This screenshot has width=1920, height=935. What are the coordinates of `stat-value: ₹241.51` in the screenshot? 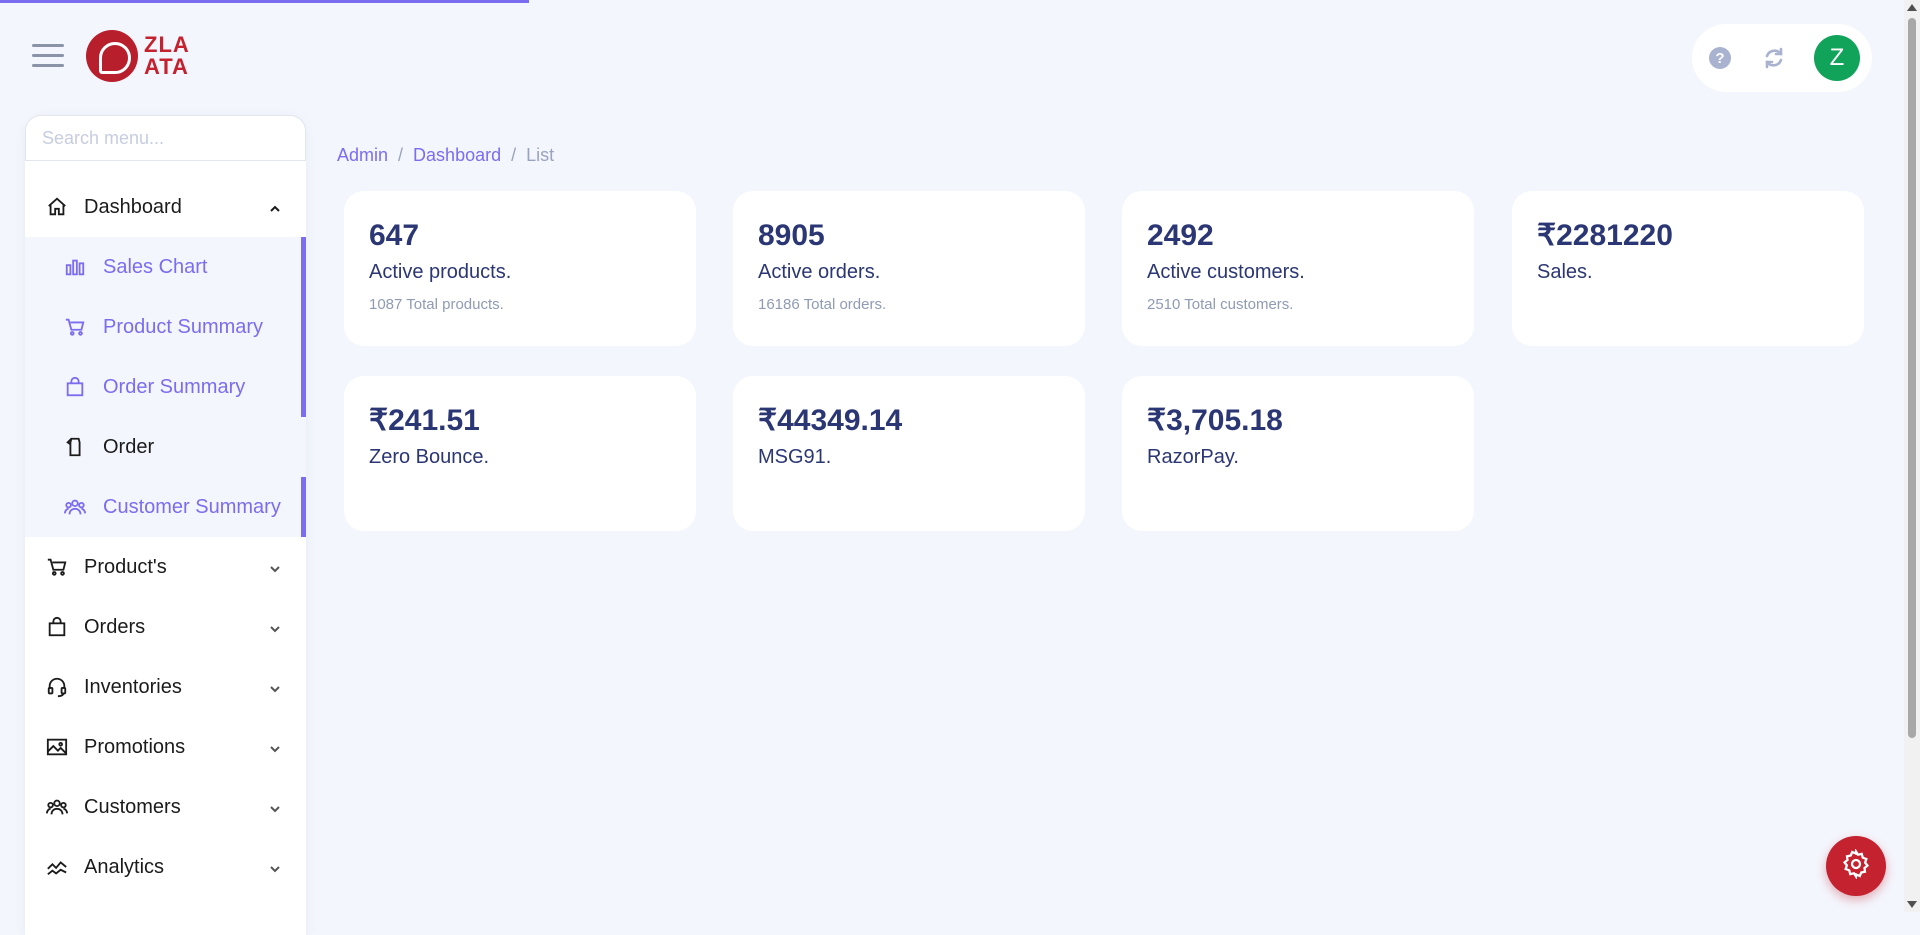 It's located at (424, 420).